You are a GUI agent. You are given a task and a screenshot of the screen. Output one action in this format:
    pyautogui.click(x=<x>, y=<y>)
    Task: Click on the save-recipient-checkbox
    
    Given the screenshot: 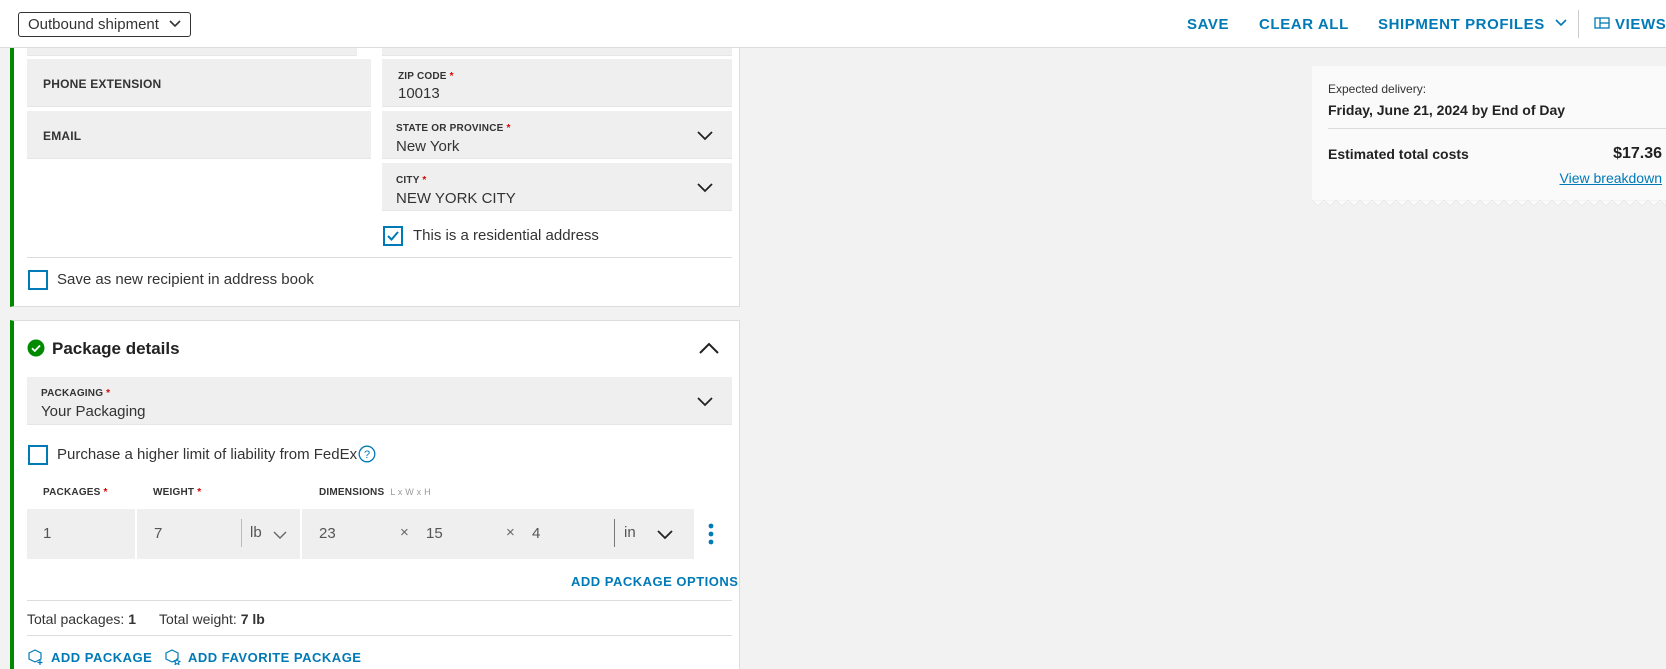 What is the action you would take?
    pyautogui.click(x=38, y=280)
    